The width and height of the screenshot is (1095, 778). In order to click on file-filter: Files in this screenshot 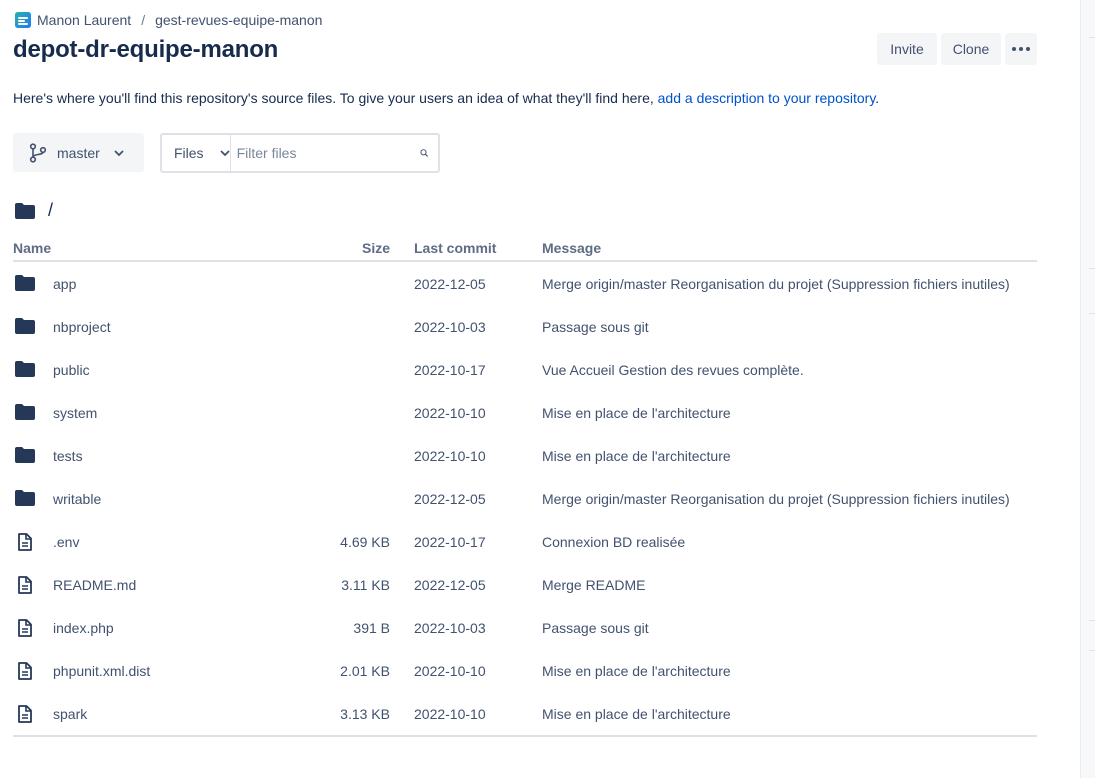, I will do `click(300, 153)`.